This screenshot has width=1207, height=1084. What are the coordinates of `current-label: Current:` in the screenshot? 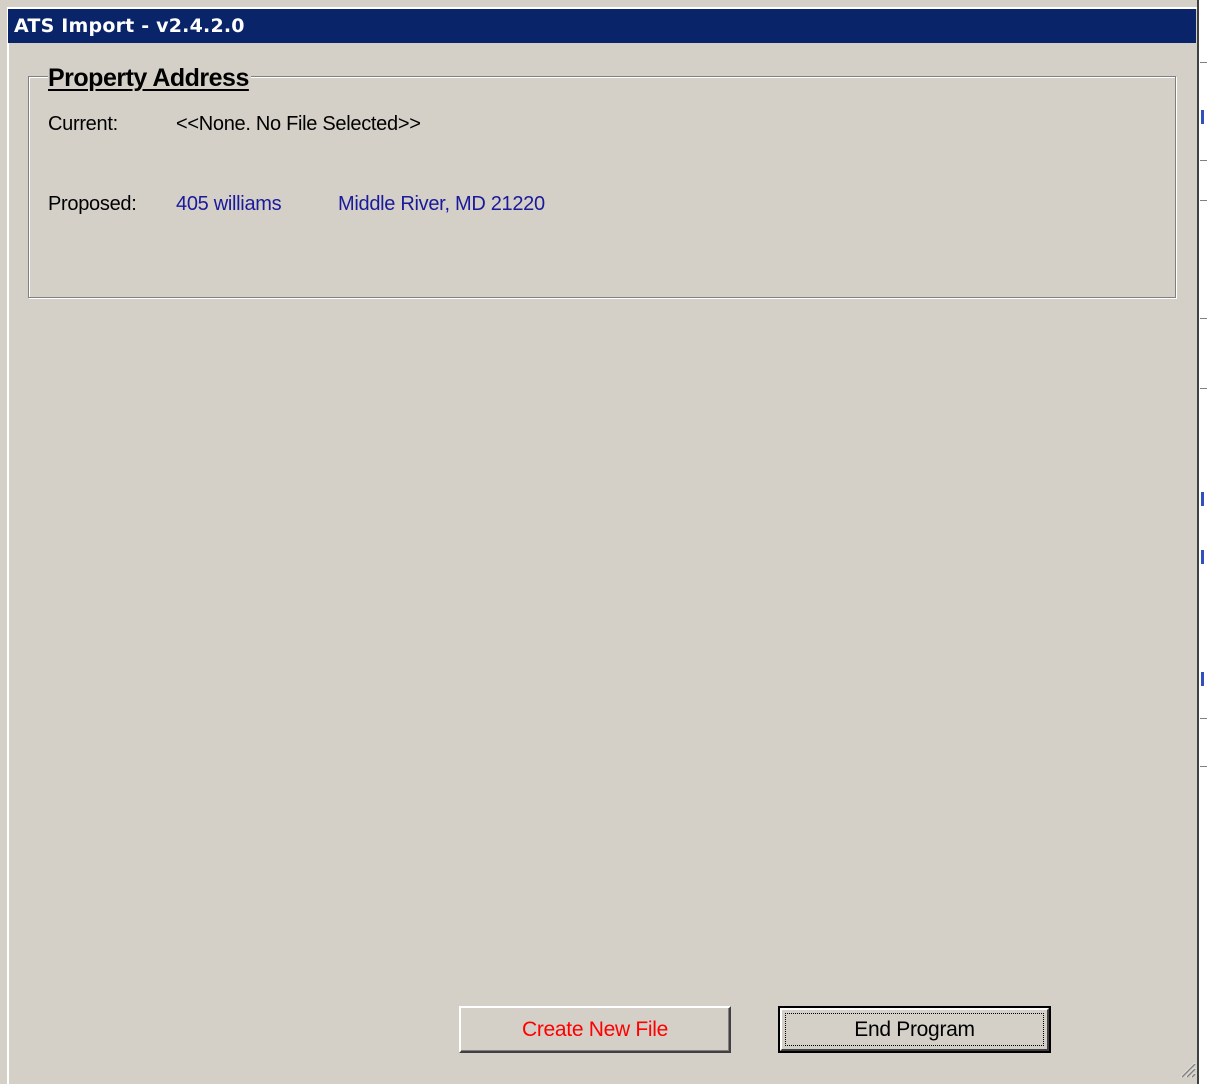 It's located at (83, 124).